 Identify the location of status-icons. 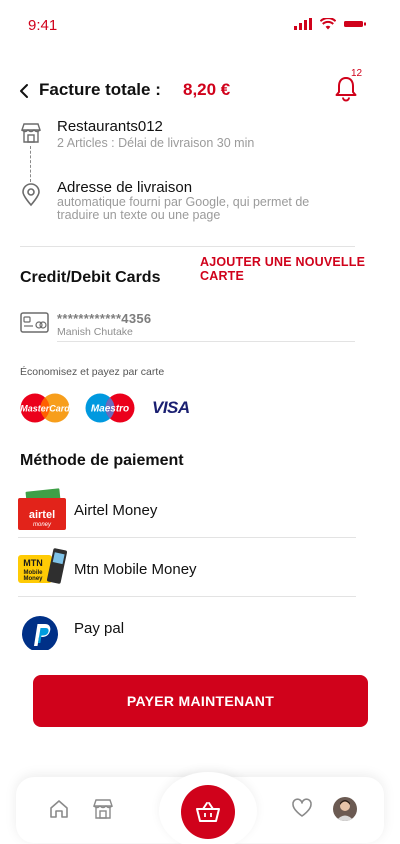
(330, 24).